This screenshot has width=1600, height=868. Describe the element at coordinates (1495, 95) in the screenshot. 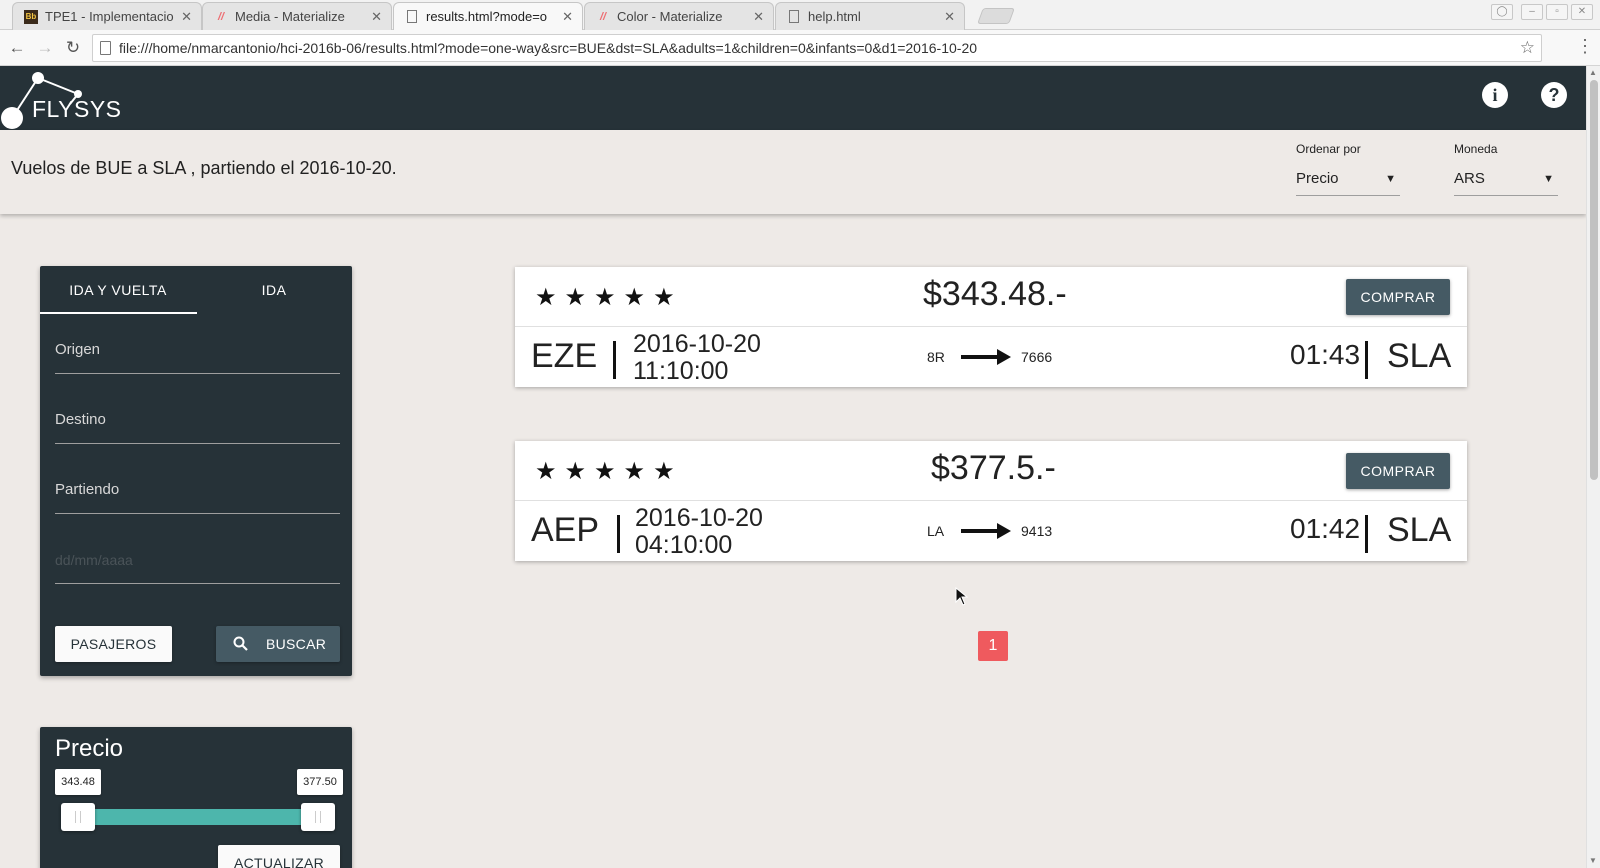

I see `info-icon: i` at that location.